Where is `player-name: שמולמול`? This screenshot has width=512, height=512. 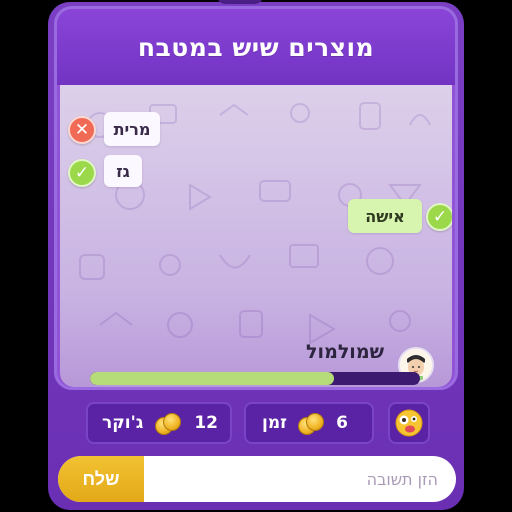 player-name: שמולמול is located at coordinates (345, 352).